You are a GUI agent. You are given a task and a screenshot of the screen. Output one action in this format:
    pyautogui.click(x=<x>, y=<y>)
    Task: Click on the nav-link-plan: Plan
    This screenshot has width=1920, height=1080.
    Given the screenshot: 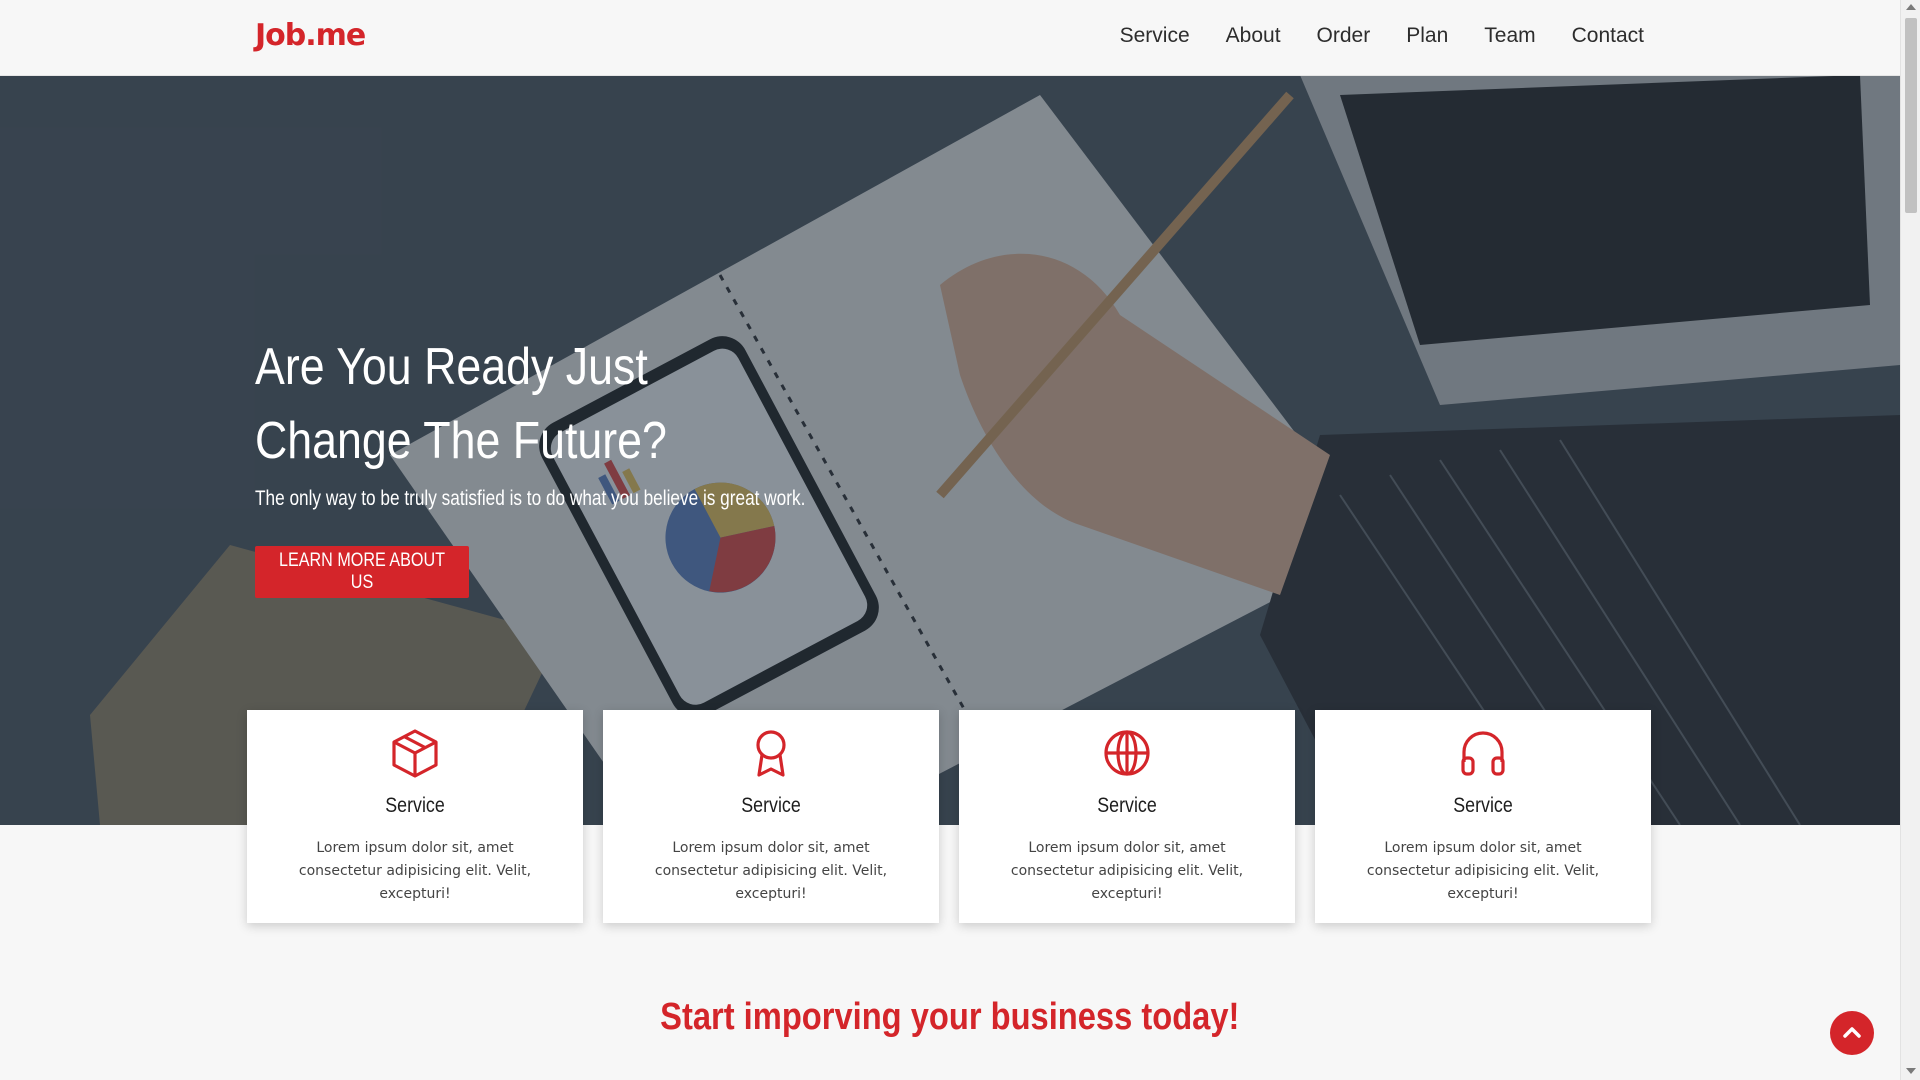 What is the action you would take?
    pyautogui.click(x=1427, y=36)
    